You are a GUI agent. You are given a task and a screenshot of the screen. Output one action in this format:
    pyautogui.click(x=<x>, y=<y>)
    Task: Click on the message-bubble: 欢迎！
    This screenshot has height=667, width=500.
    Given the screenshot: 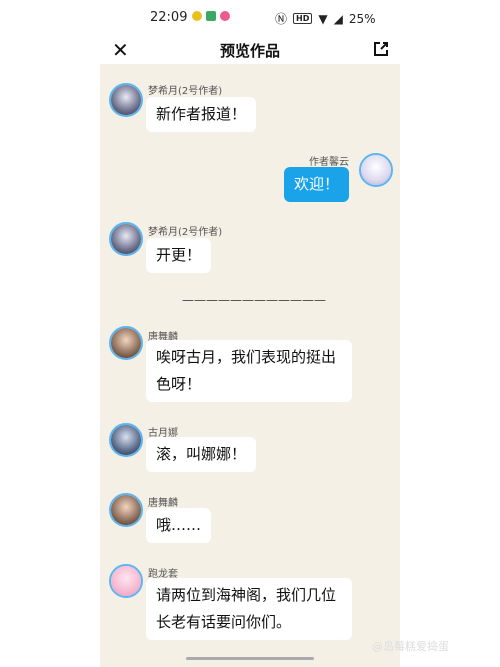 What is the action you would take?
    pyautogui.click(x=317, y=184)
    